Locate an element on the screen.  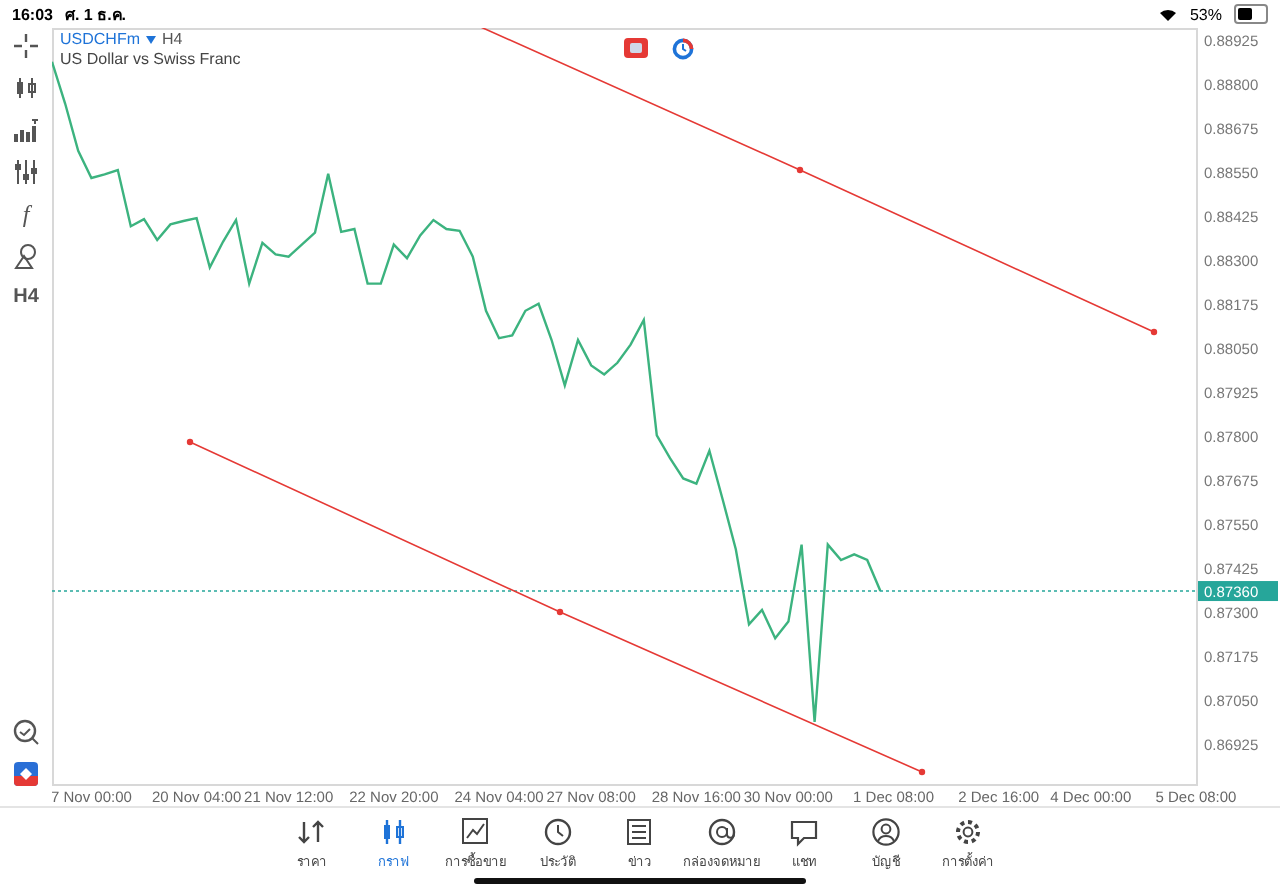
clock: 16:03 is located at coordinates (32, 14).